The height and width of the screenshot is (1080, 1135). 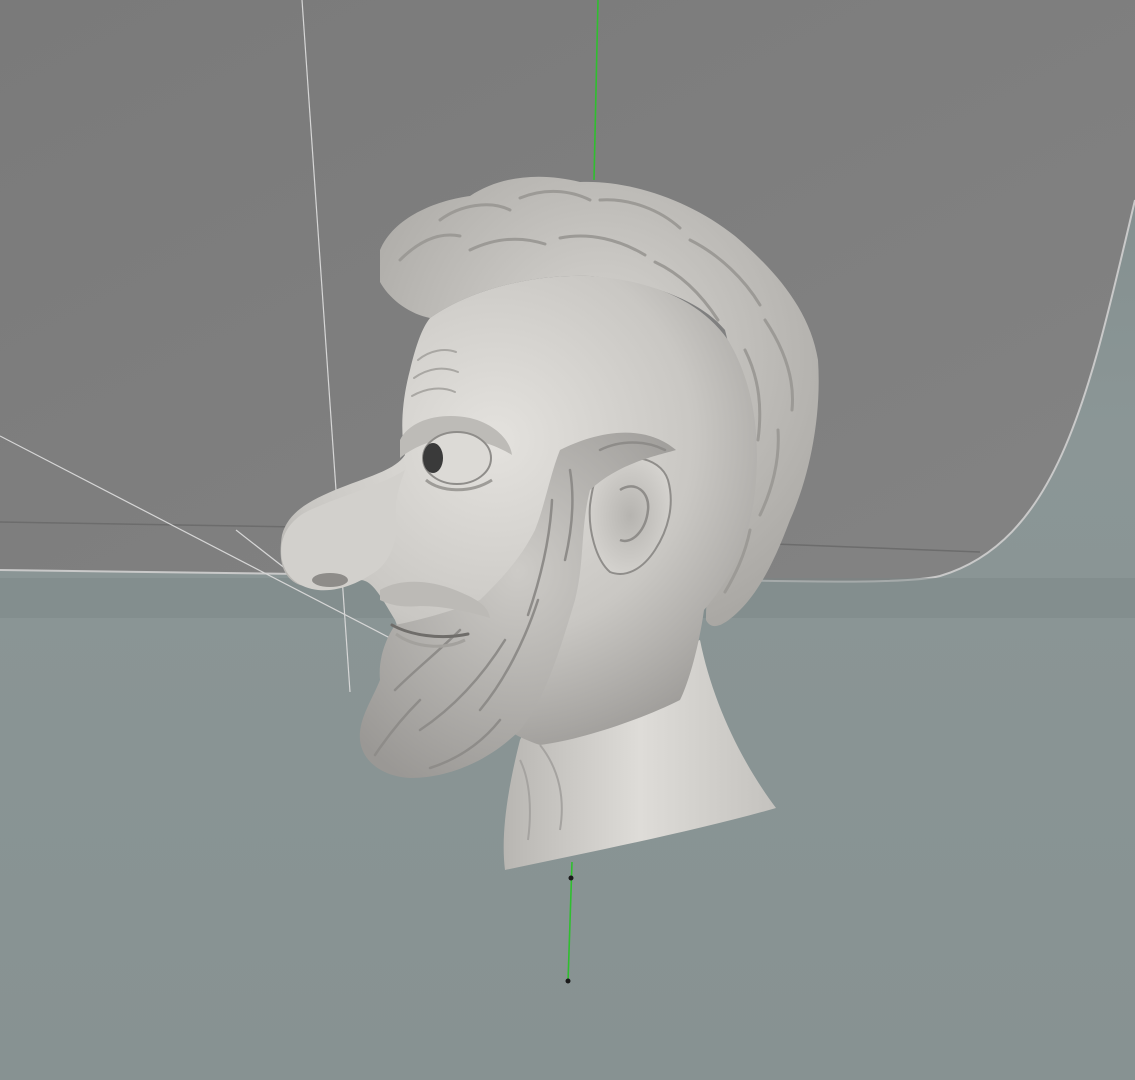 I want to click on axis-pivot-top, so click(x=571, y=878).